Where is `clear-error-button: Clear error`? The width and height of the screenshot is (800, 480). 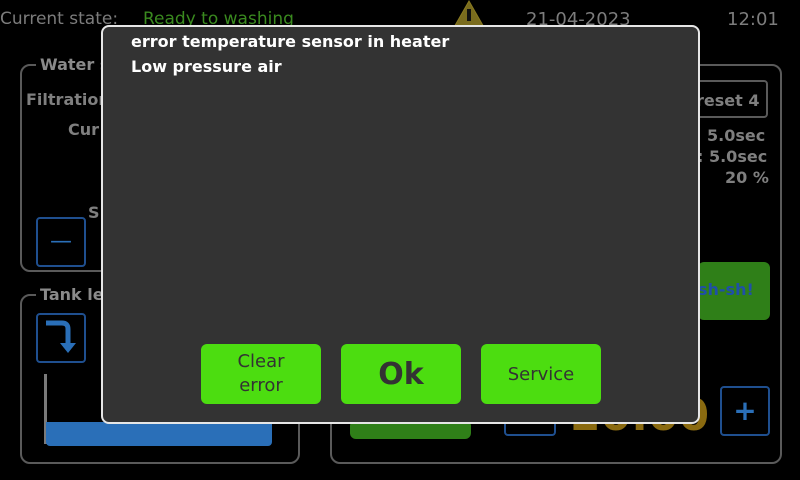 clear-error-button: Clear error is located at coordinates (261, 374).